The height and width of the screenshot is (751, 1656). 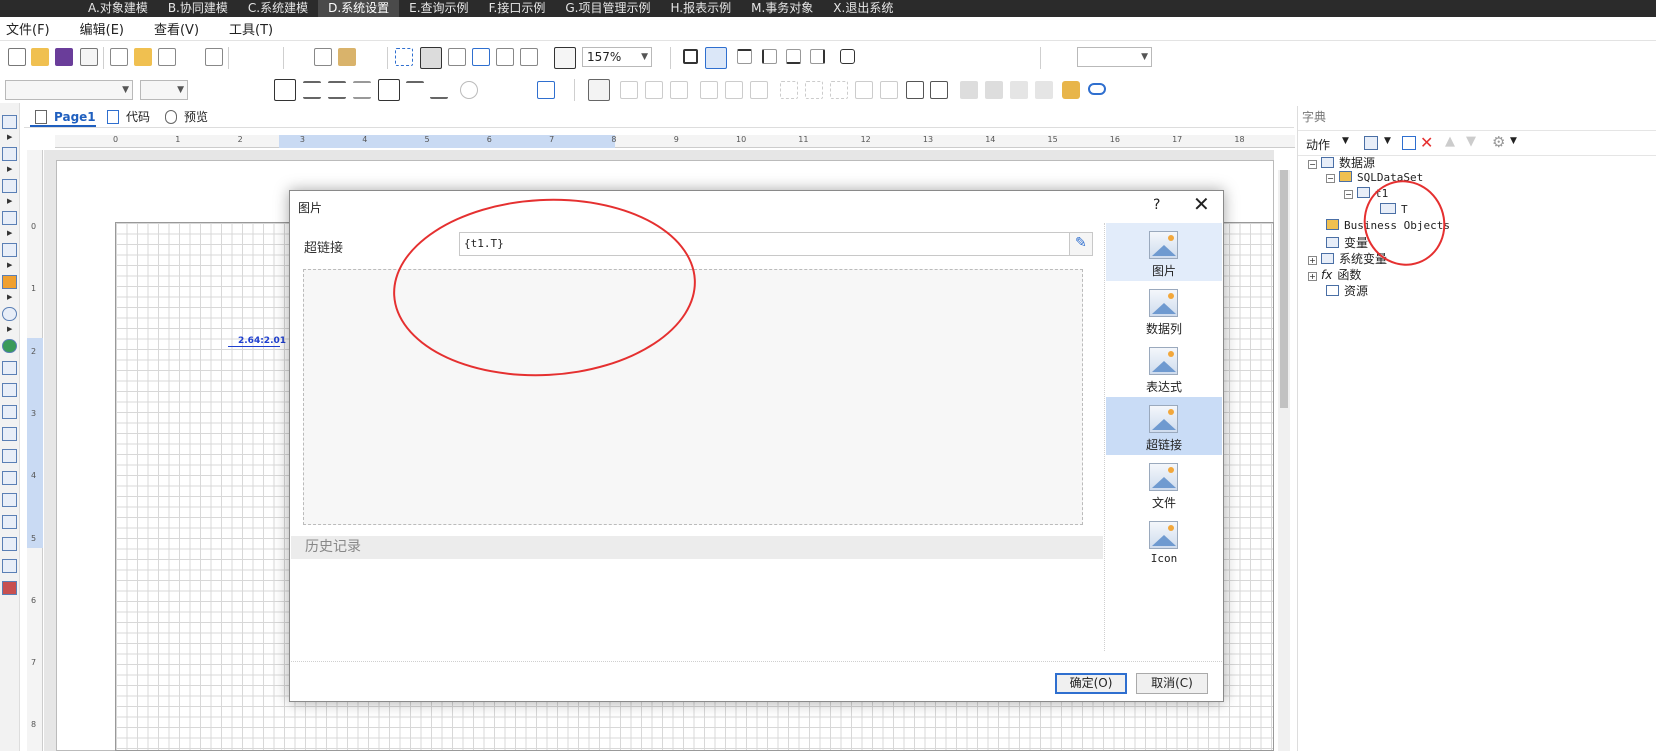 I want to click on align-grid-icon, so click(x=457, y=57).